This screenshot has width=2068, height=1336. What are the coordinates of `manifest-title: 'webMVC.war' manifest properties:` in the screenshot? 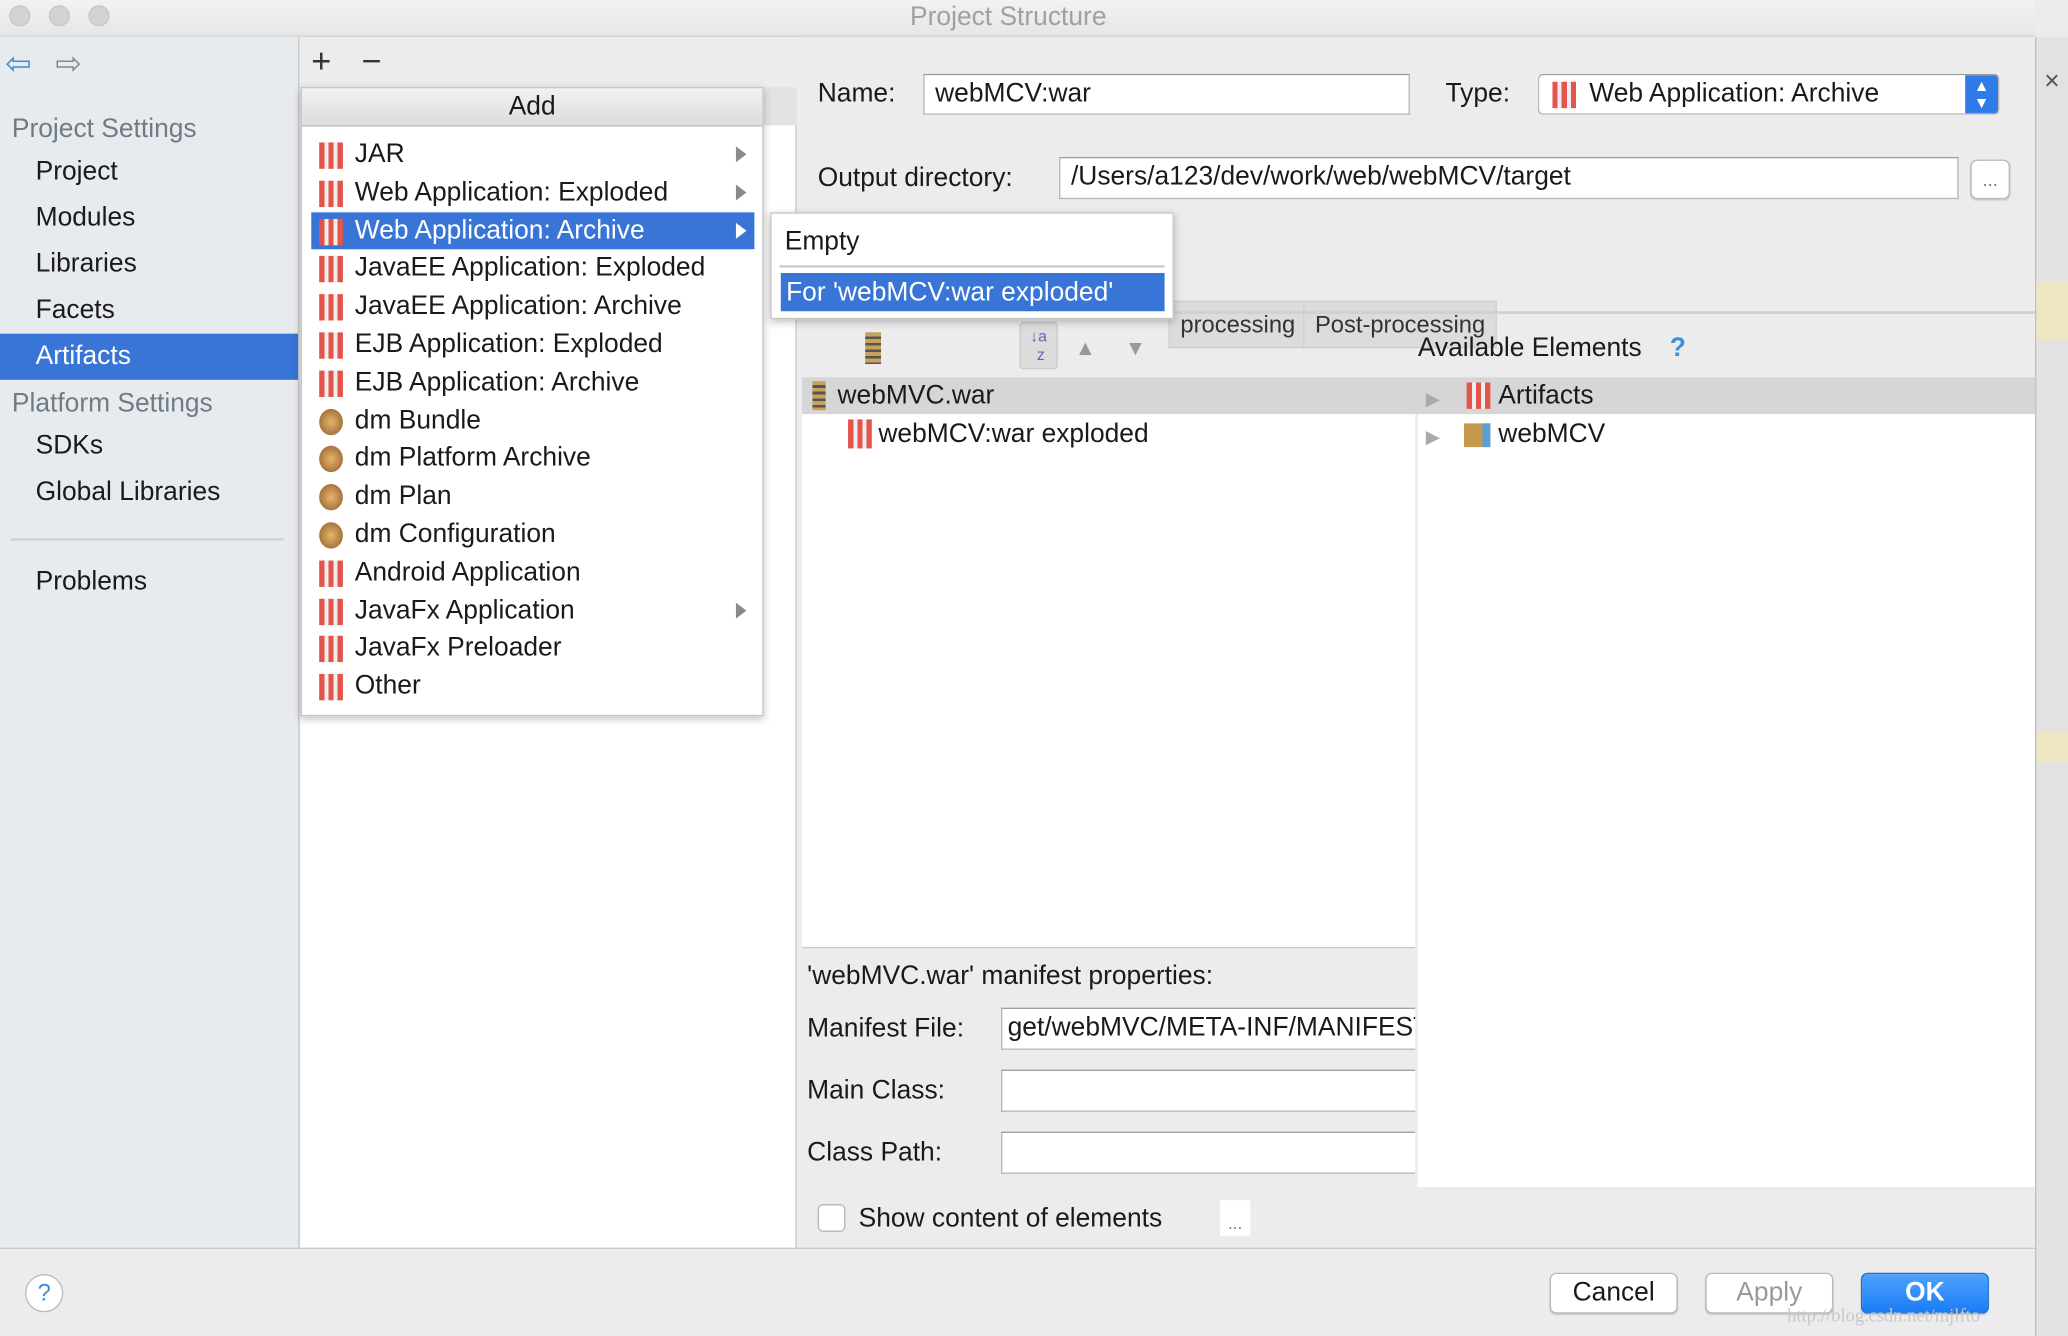 It's located at (1010, 976).